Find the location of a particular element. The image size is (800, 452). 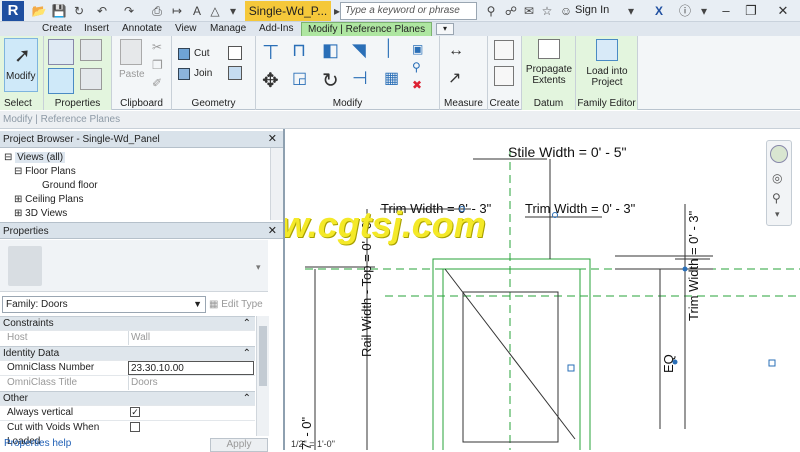

help-icon: ⓘ is located at coordinates (685, 11).